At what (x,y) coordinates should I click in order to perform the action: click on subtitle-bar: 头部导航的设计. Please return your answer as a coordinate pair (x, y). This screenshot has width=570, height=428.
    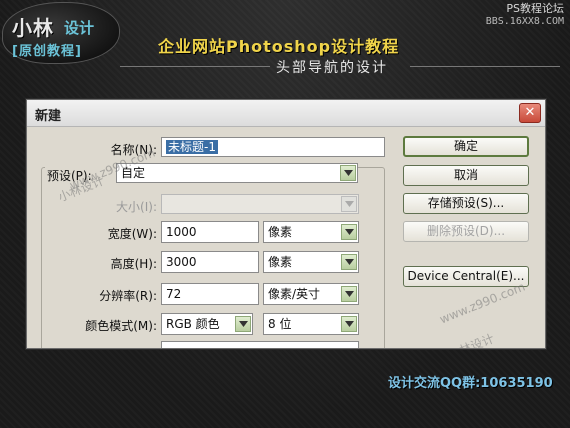
    Looking at the image, I should click on (340, 67).